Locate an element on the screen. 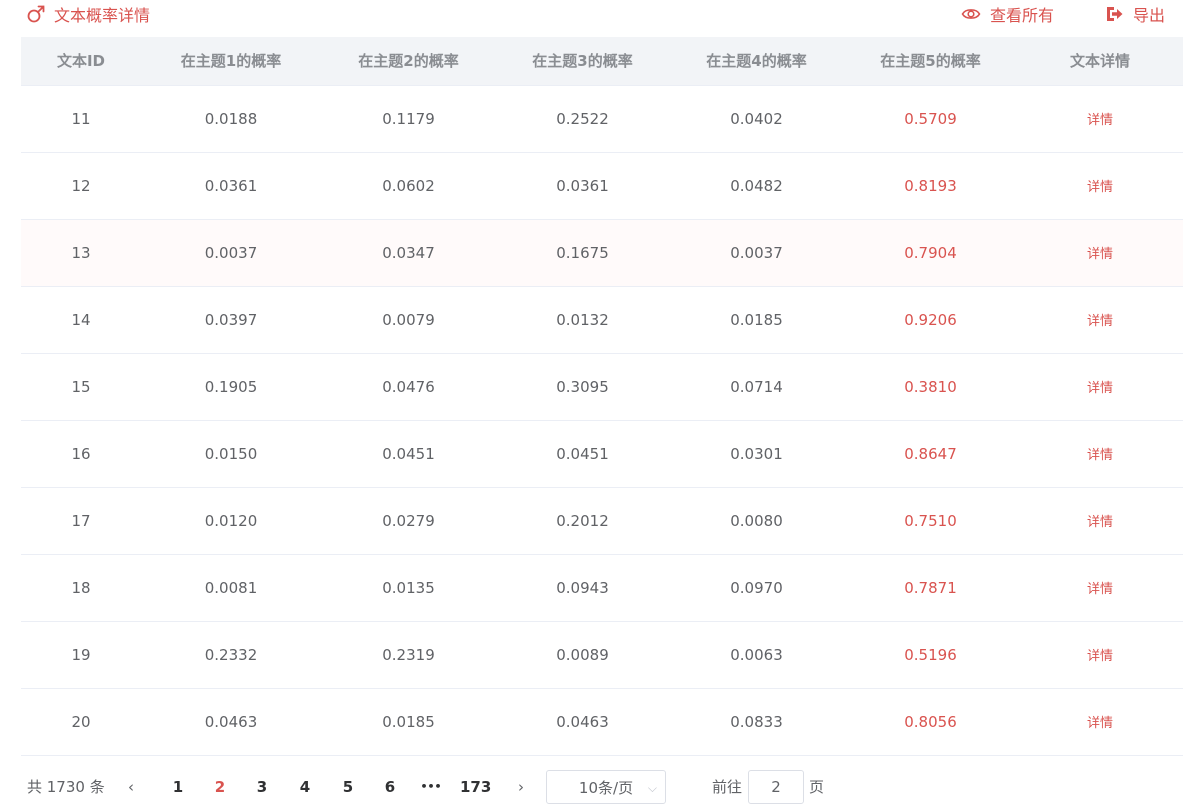 The width and height of the screenshot is (1183, 810). cell-topic-3: 0.0361 is located at coordinates (582, 186).